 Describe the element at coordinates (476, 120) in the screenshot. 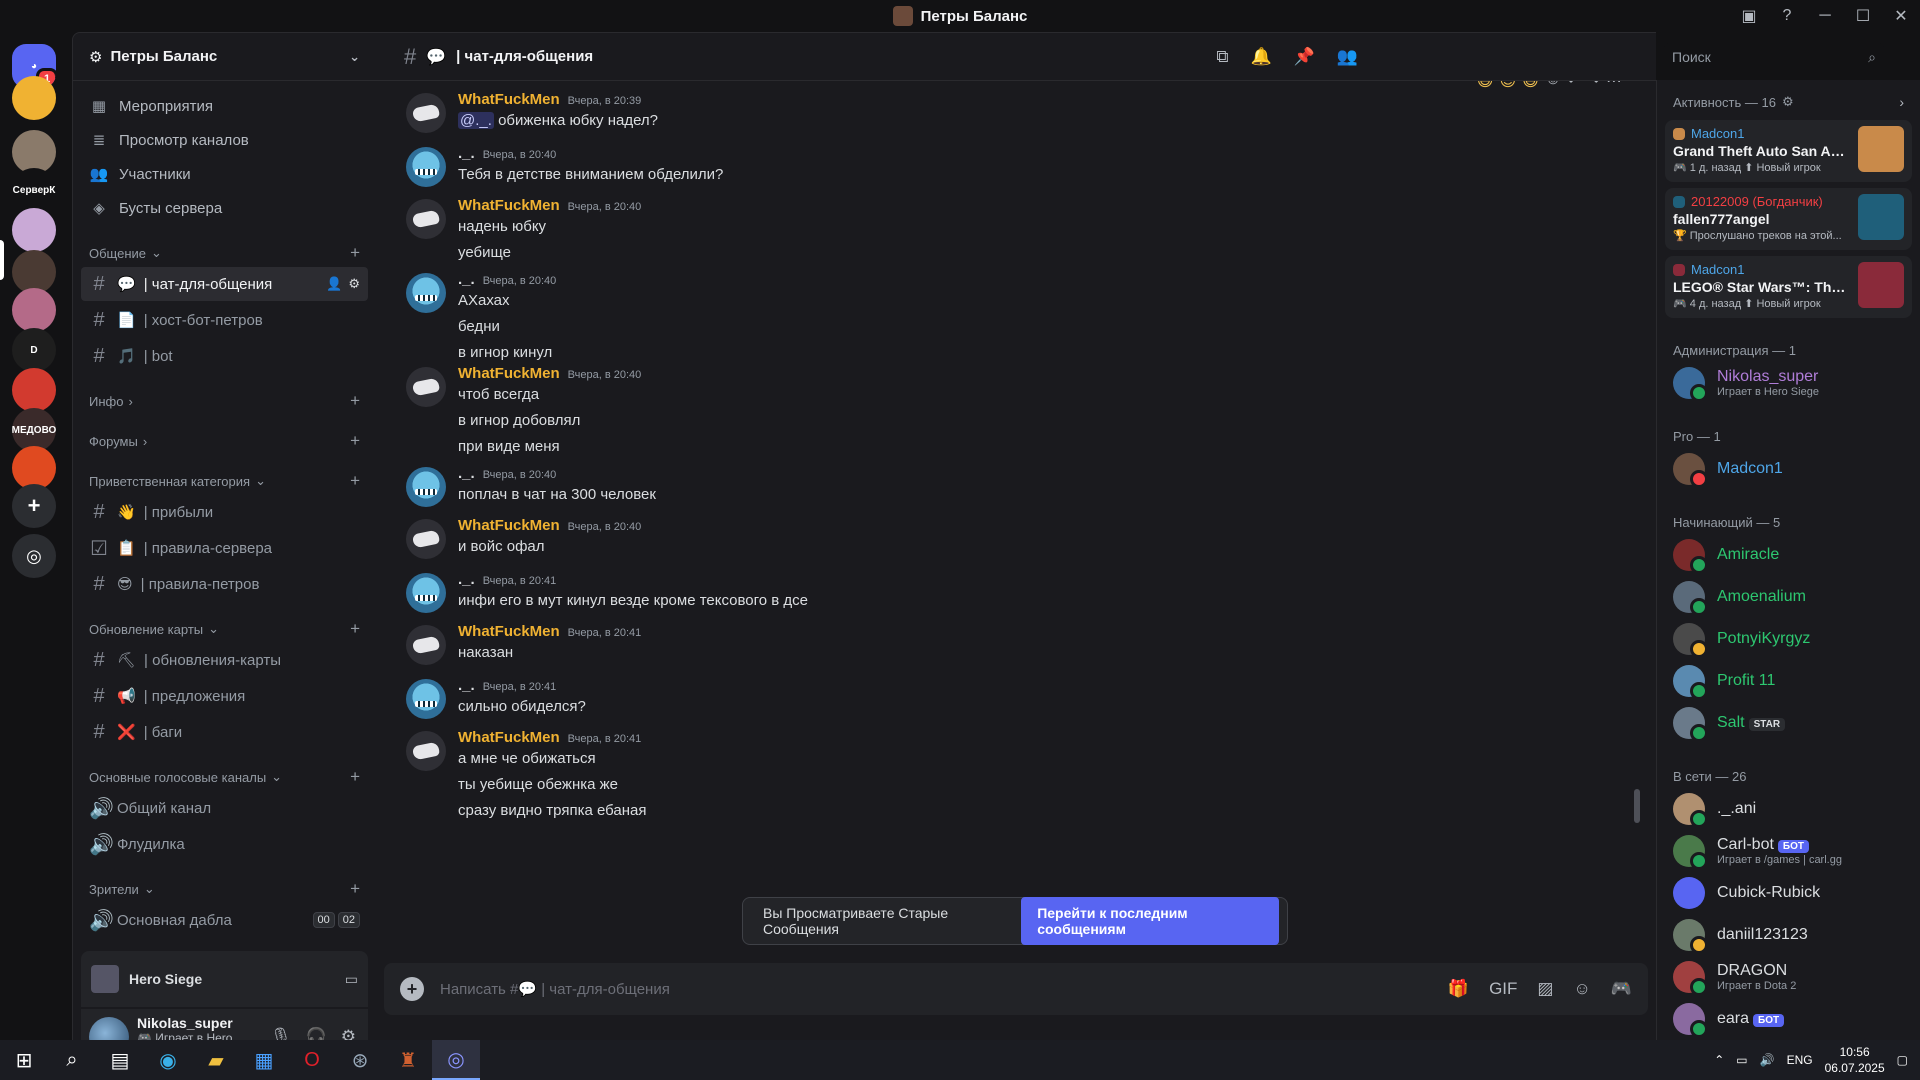

I see `user-mention: @._.` at that location.